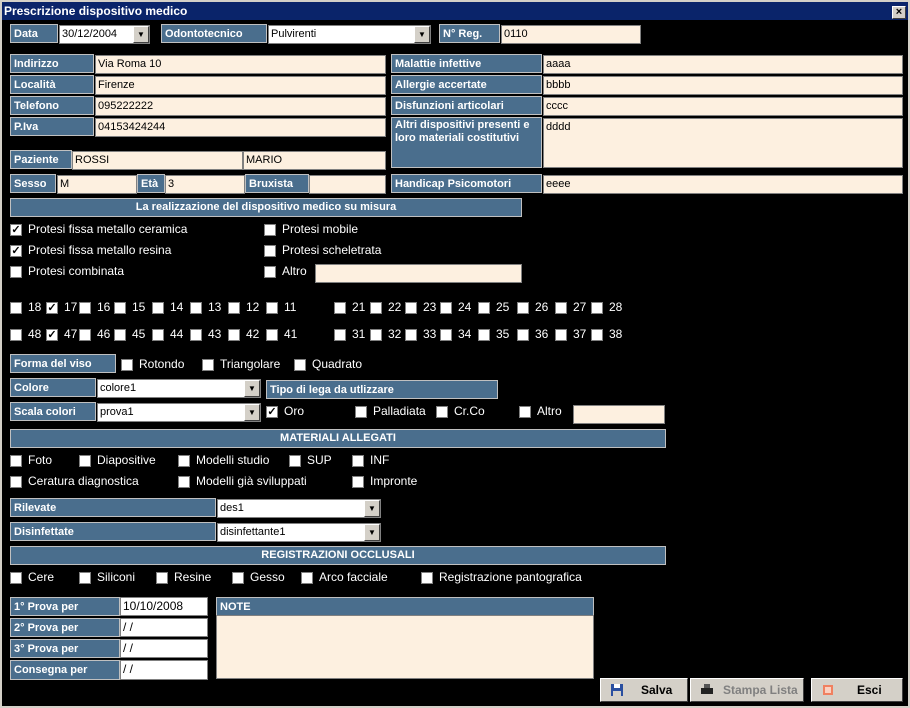  Describe the element at coordinates (411, 308) in the screenshot. I see `tooth-23-checkbox` at that location.